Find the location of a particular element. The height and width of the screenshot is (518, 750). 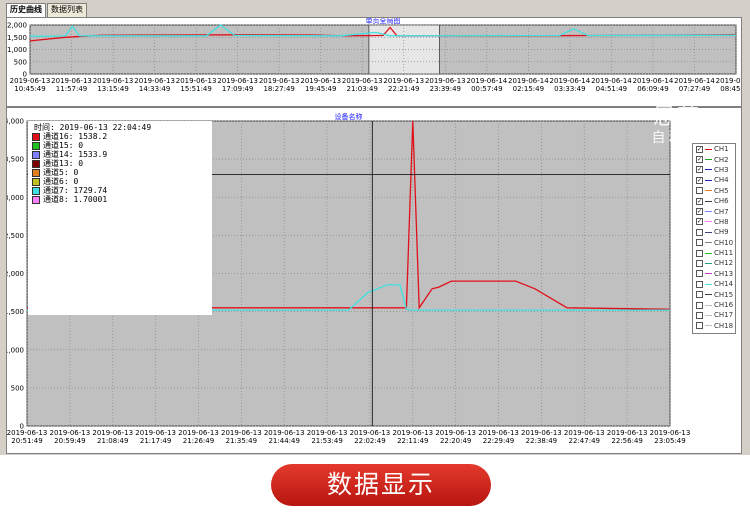

tab-bar: 历史曲线 数据列表 is located at coordinates (47, 10).